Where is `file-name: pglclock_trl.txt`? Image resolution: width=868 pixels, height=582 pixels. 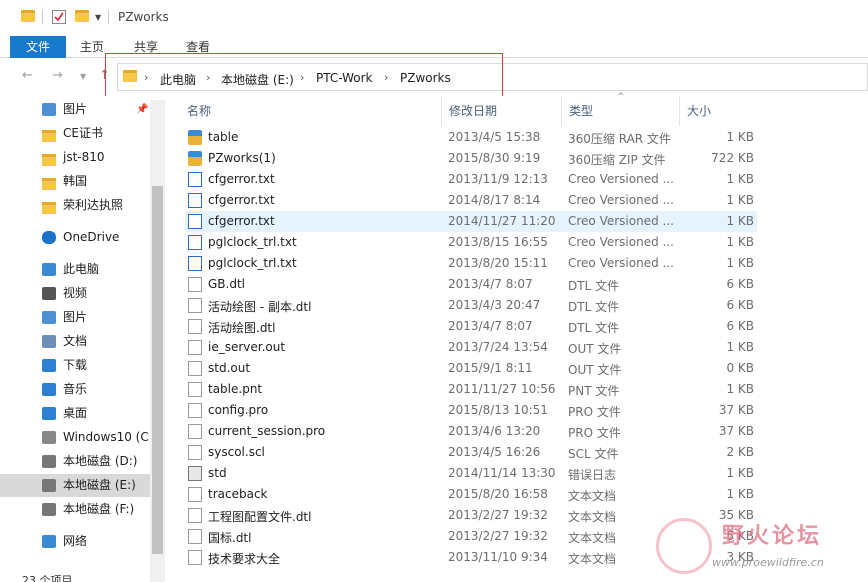 file-name: pglclock_trl.txt is located at coordinates (252, 242).